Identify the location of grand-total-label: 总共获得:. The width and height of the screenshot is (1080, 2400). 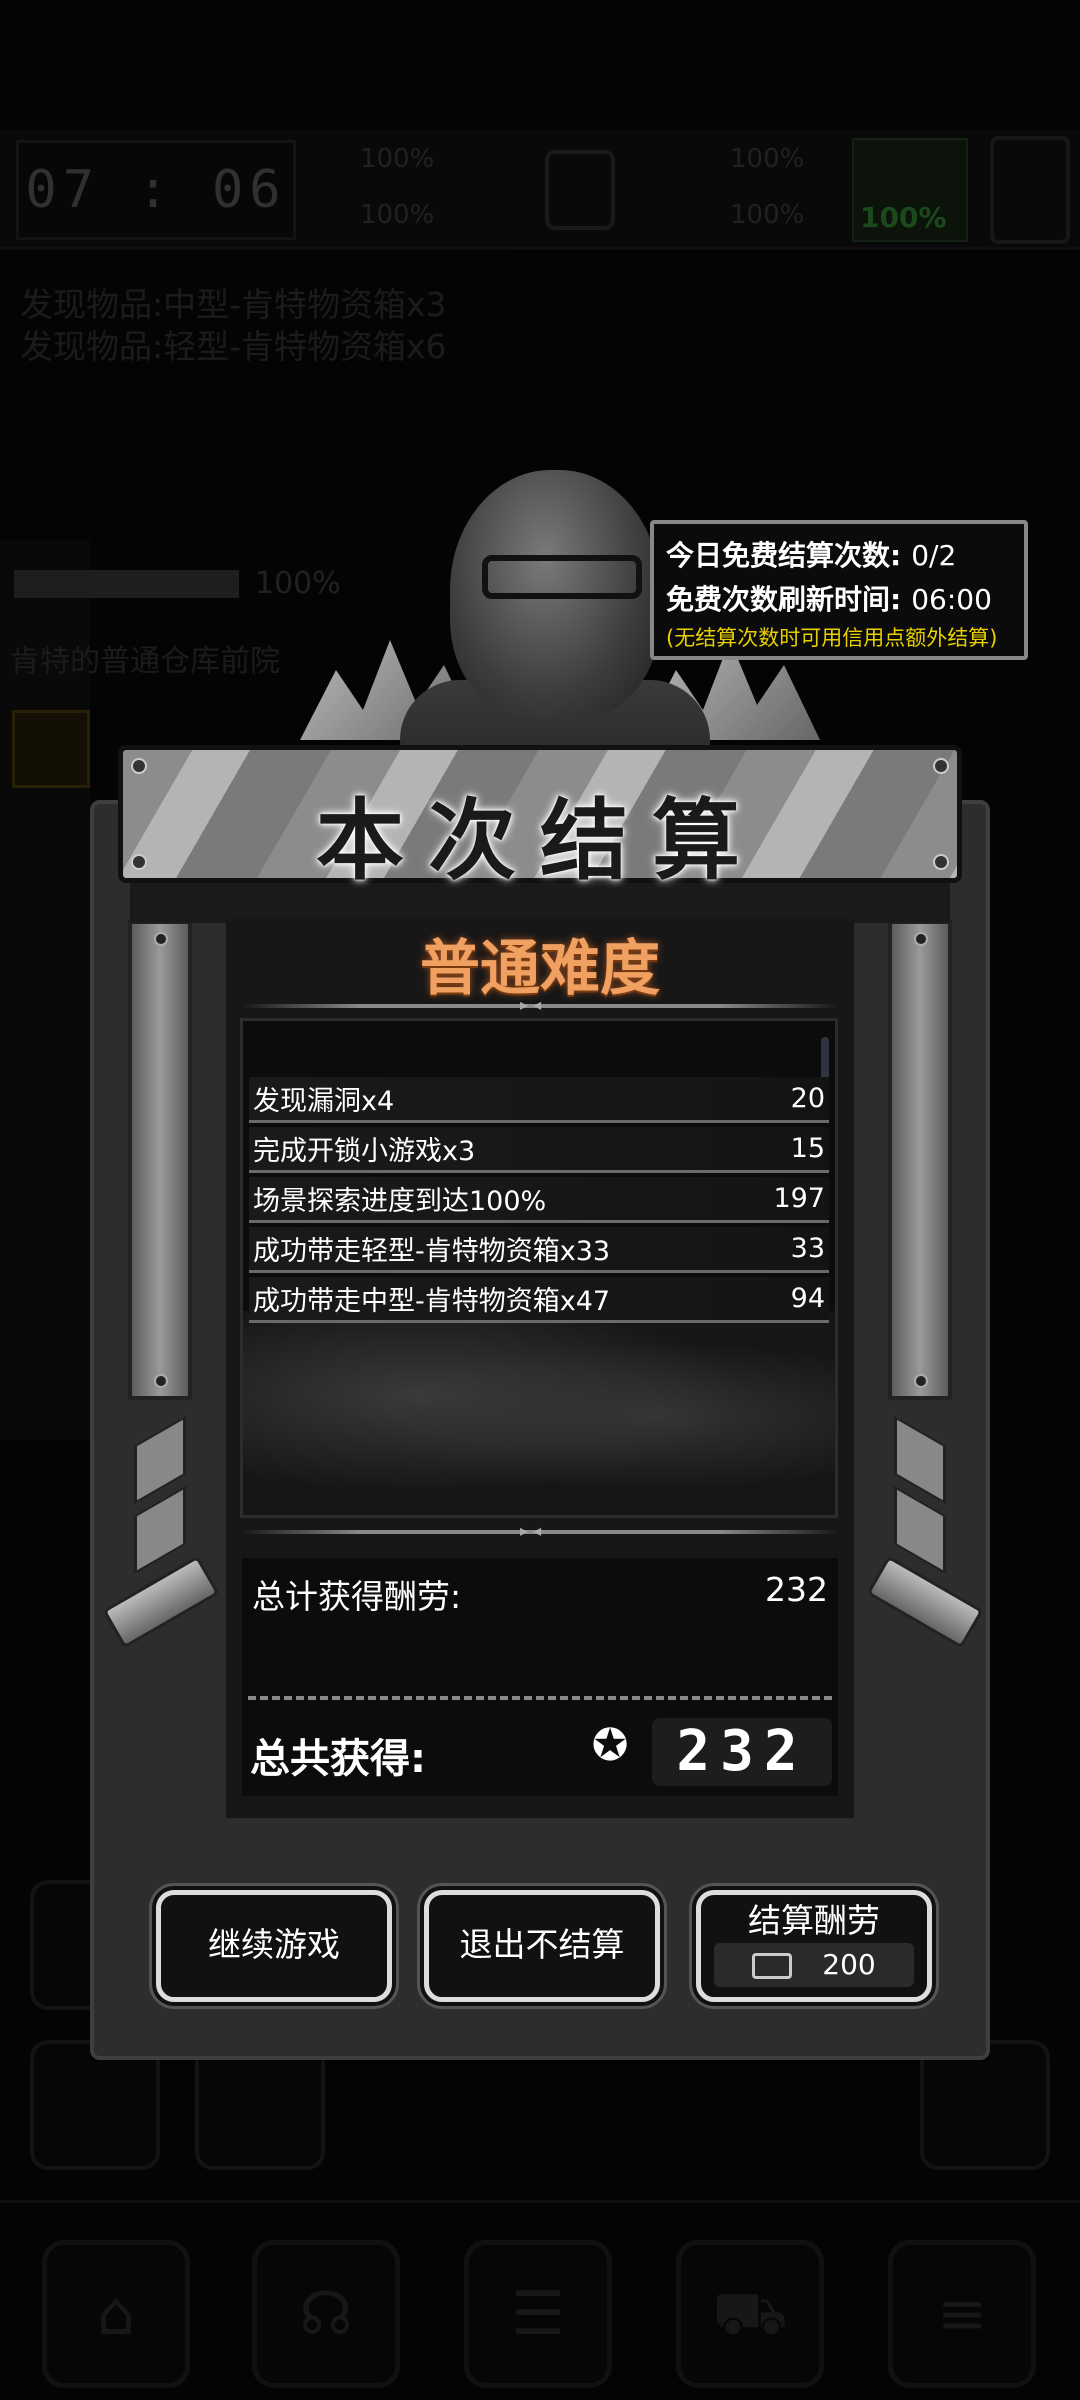
(338, 1759).